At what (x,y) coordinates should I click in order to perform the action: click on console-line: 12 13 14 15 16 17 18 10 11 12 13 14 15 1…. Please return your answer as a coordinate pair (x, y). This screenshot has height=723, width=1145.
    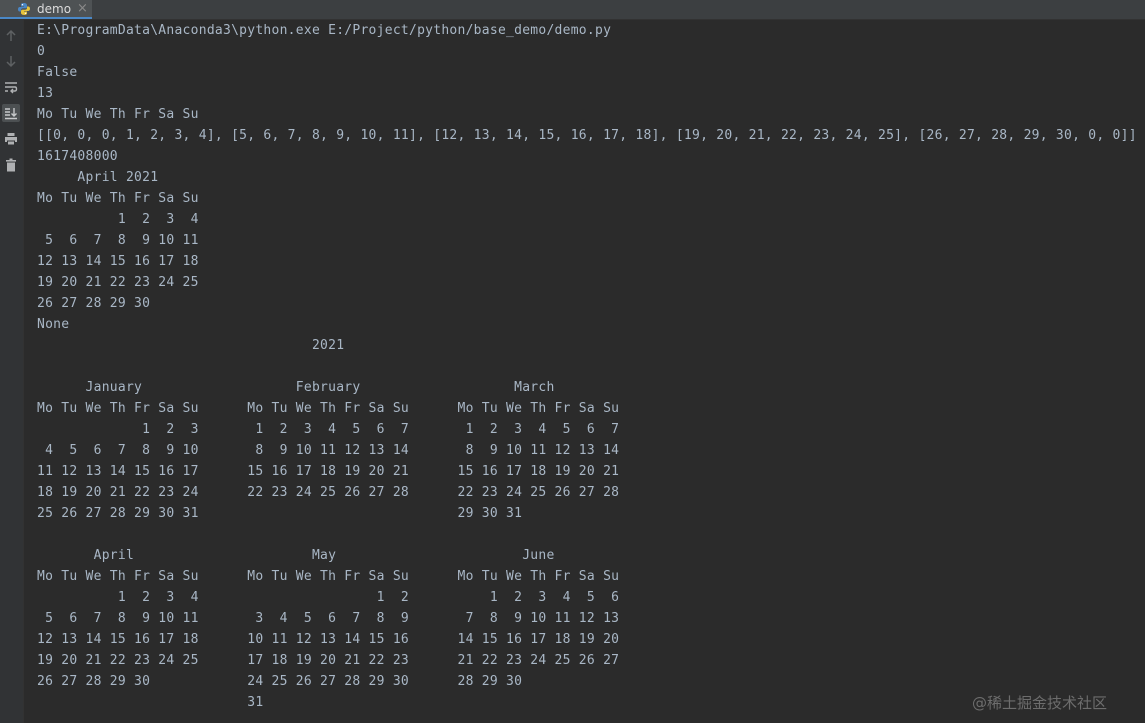
    Looking at the image, I should click on (328, 639).